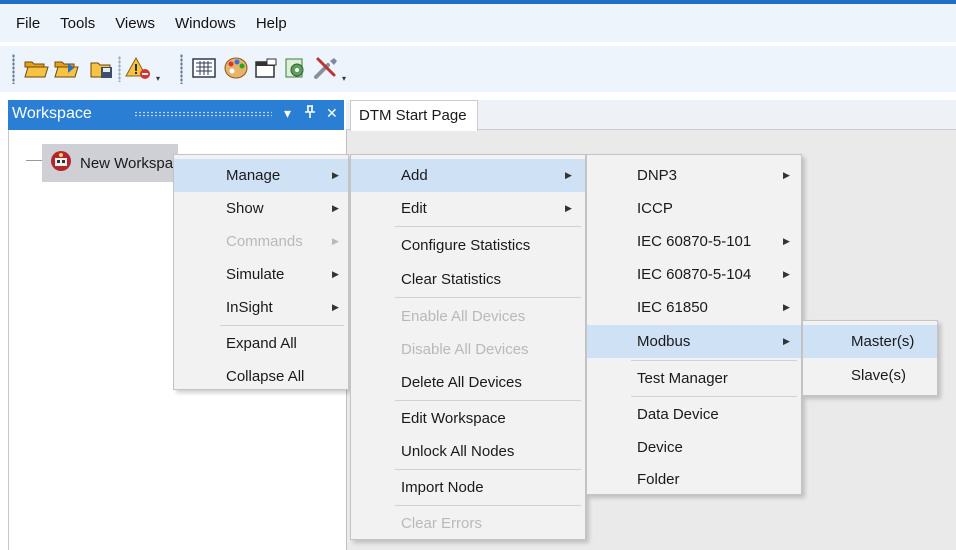 This screenshot has width=956, height=550. I want to click on menu-item-simulate: Simulate ▶, so click(261, 274).